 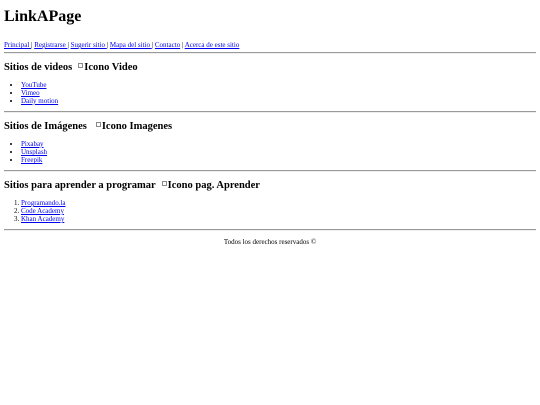 What do you see at coordinates (278, 93) in the screenshot?
I see `list-item: Vimeo` at bounding box center [278, 93].